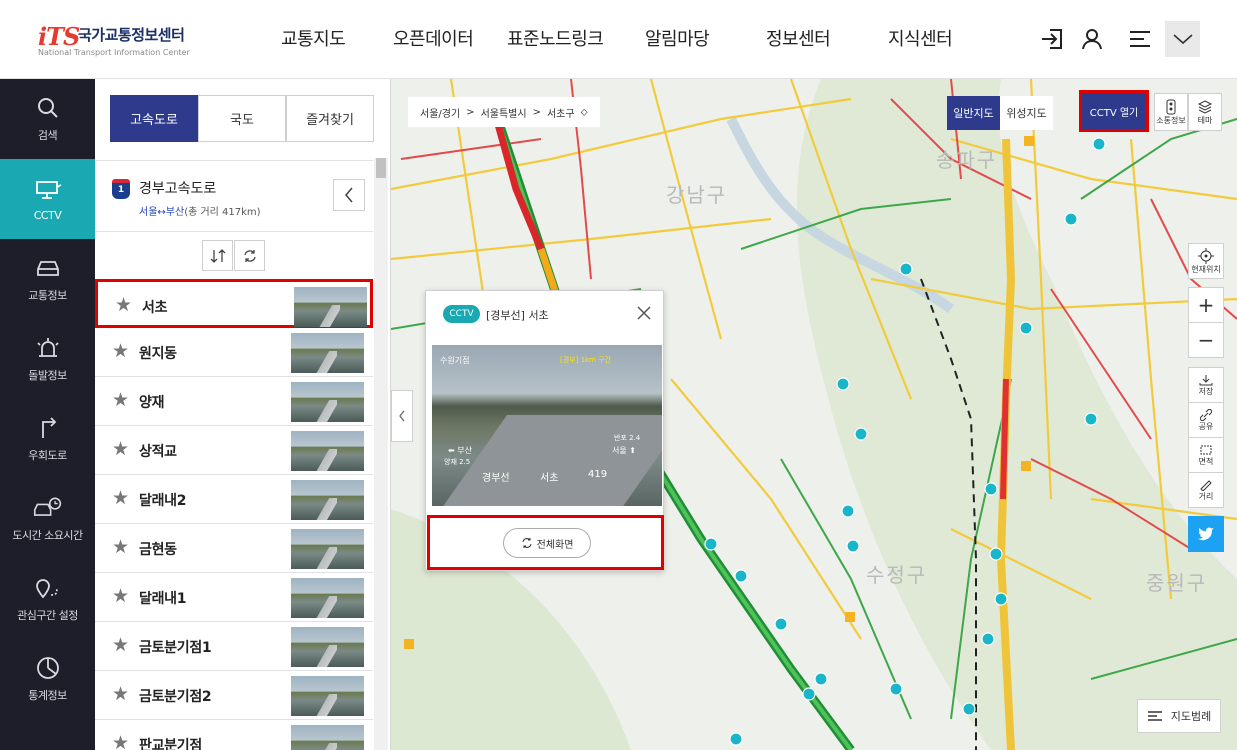 The height and width of the screenshot is (750, 1237). Describe the element at coordinates (627, 438) in the screenshot. I see `video-osd: 반포 2.4` at that location.